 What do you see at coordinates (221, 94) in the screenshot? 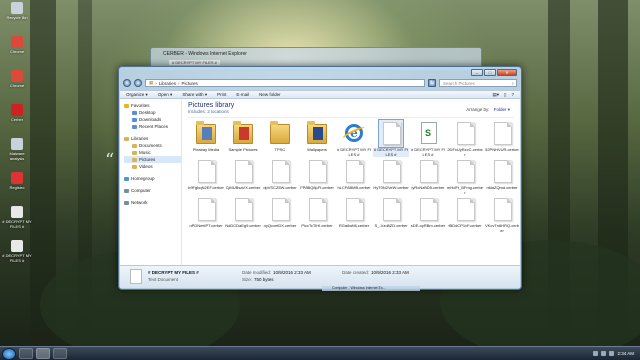
I see `print-button: Print` at bounding box center [221, 94].